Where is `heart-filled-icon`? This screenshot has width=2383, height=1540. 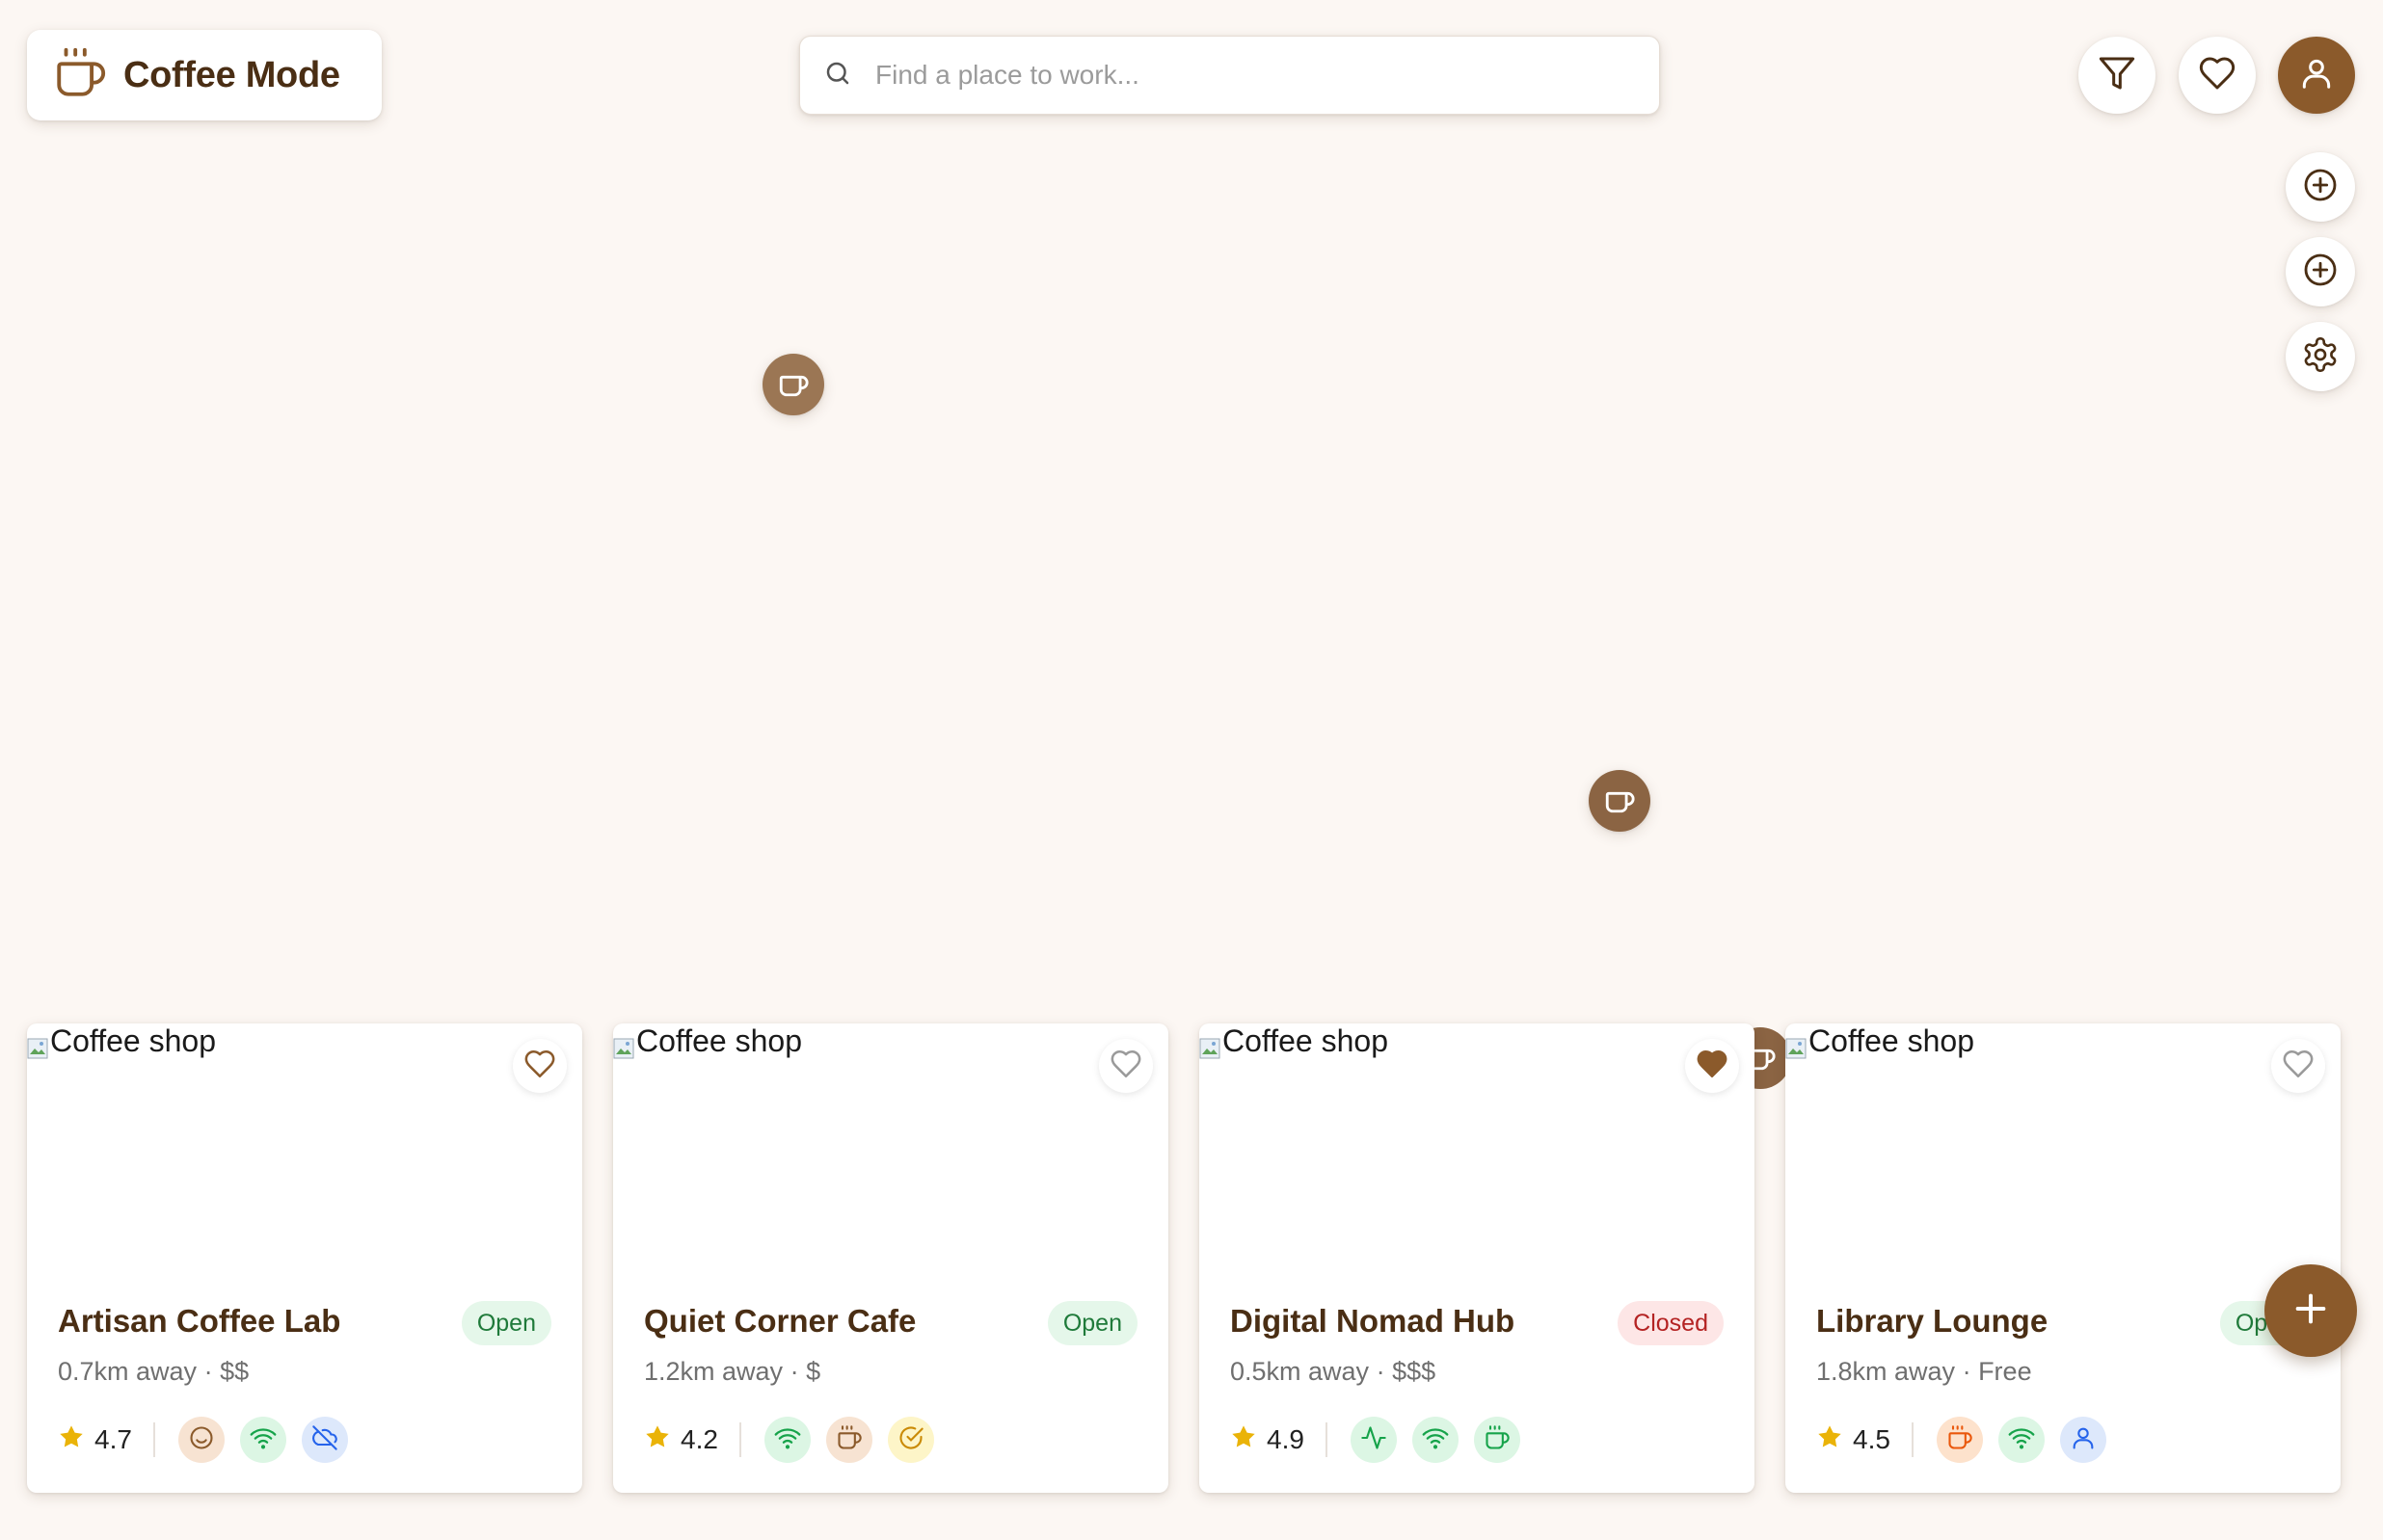 heart-filled-icon is located at coordinates (1712, 1066).